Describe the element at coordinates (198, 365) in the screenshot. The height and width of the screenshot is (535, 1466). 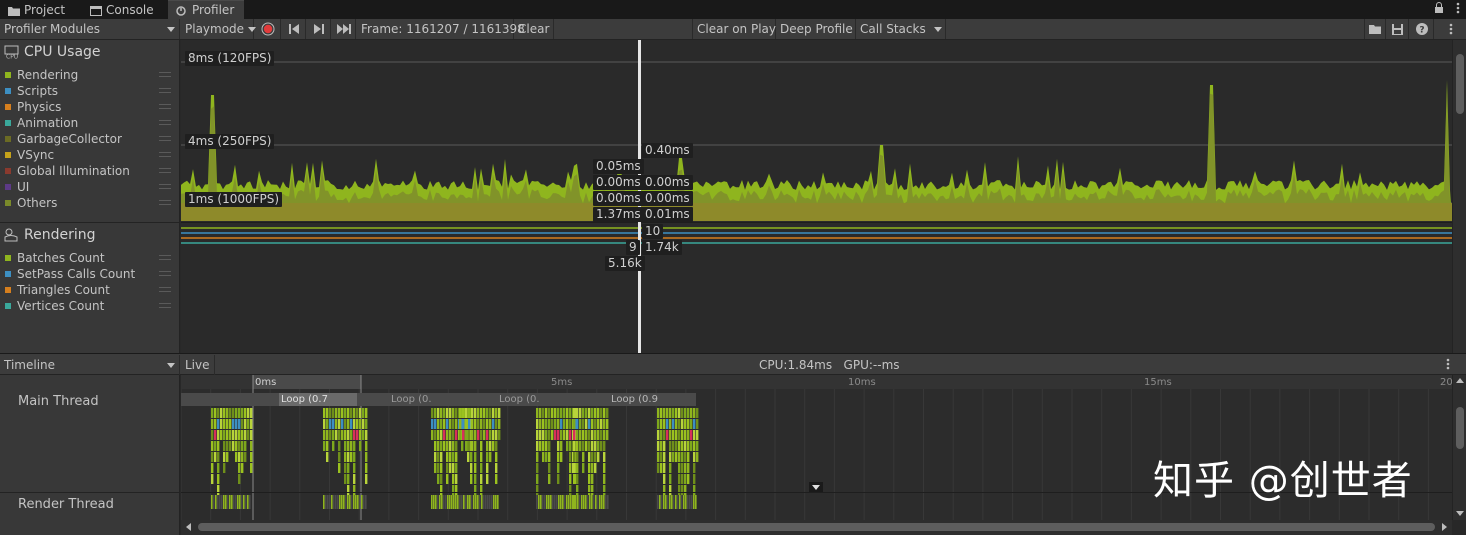
I see `live-toggle: Live` at that location.